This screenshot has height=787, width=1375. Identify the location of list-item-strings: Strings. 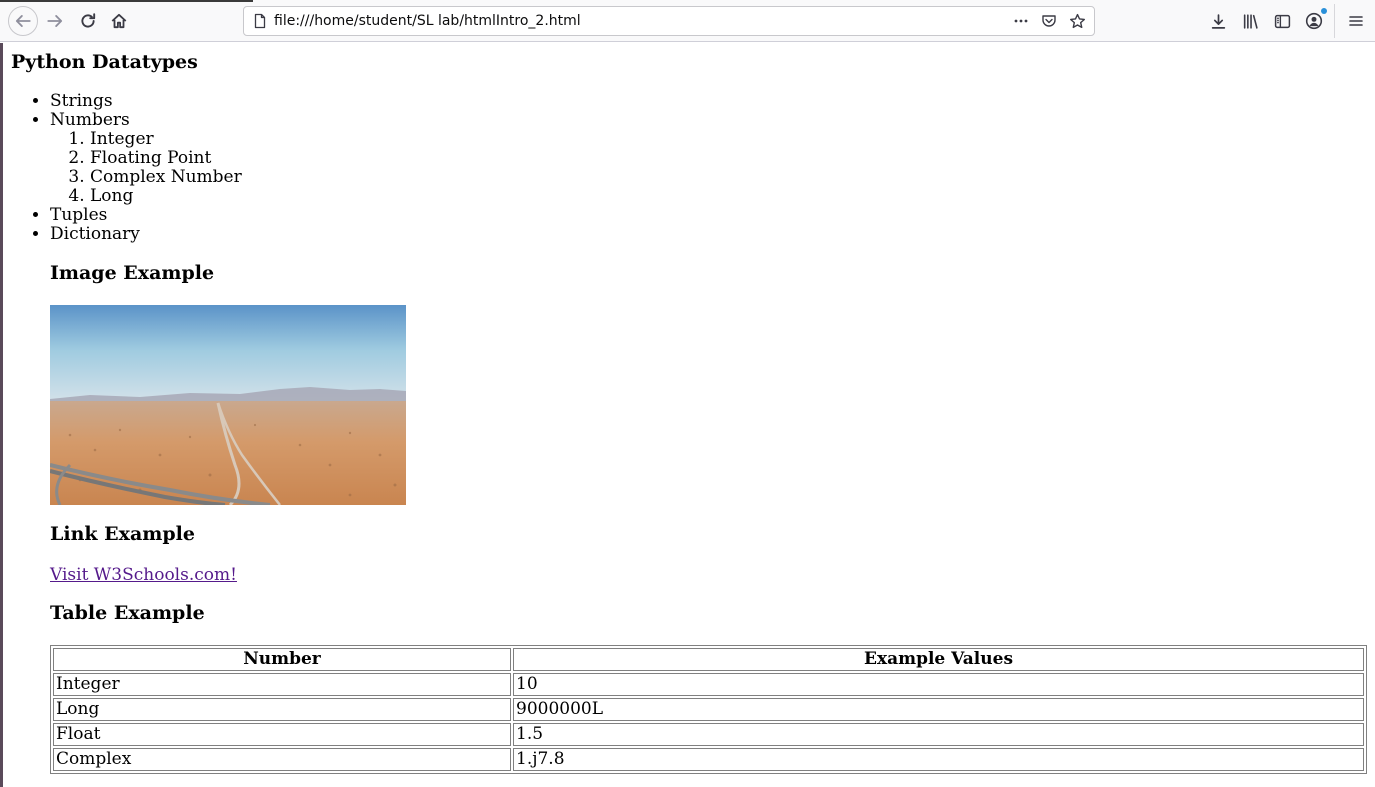
(146, 101).